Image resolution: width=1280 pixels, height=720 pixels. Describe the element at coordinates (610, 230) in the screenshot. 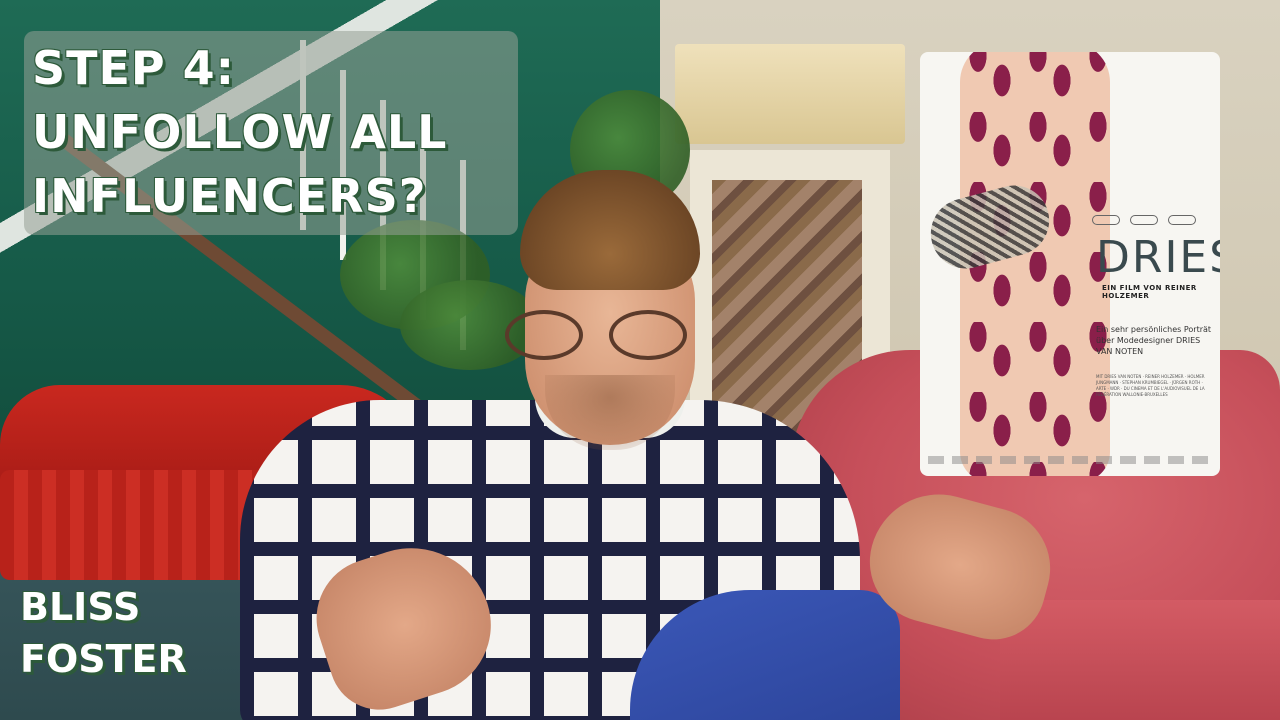

I see `hair` at that location.